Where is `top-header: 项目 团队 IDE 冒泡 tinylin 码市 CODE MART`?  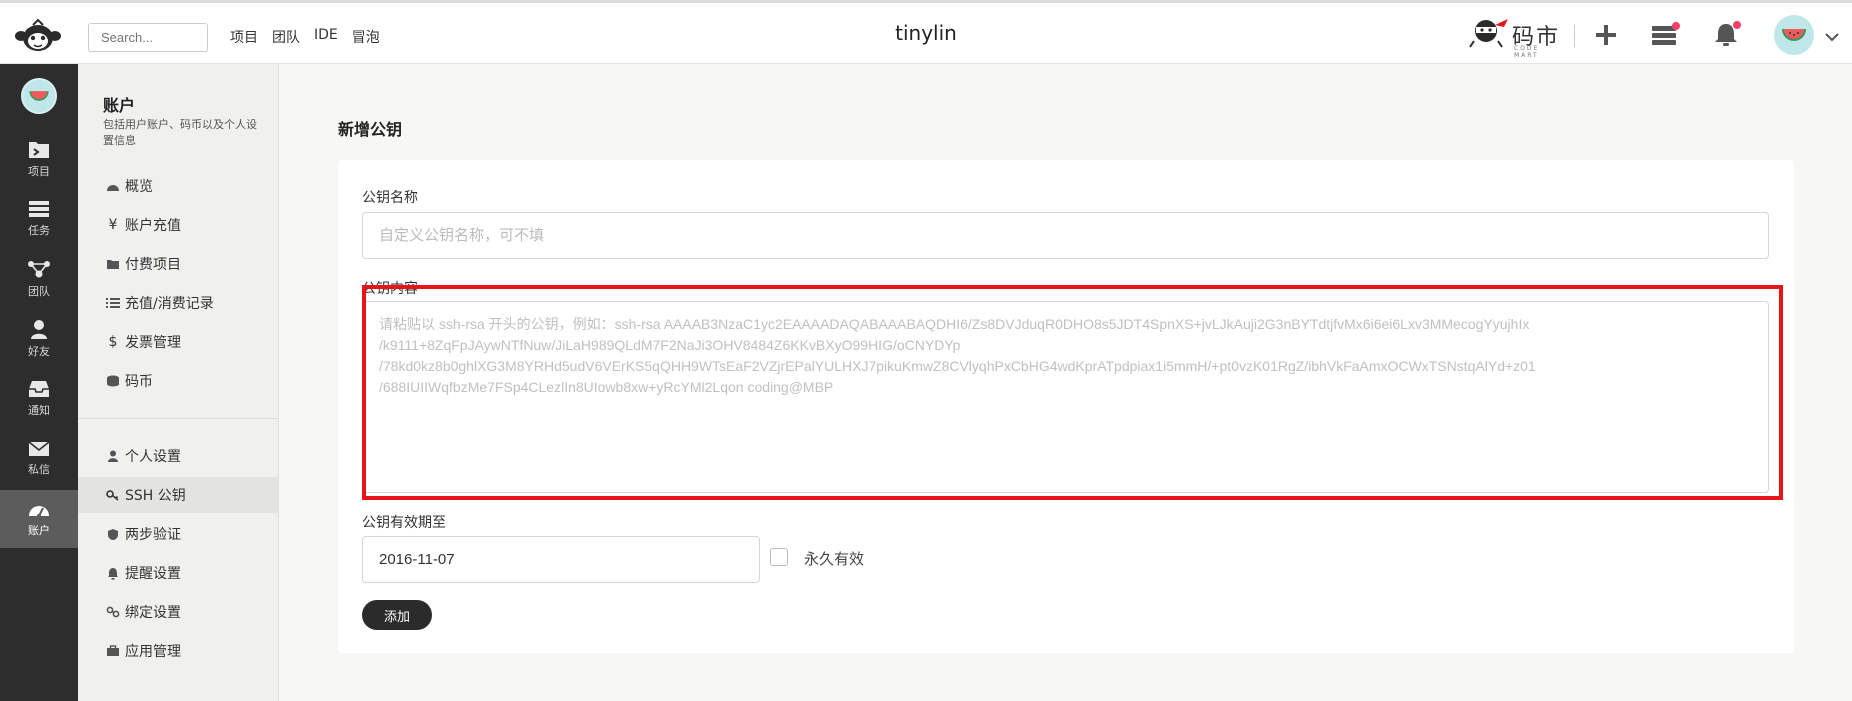
top-header: 项目 团队 IDE 冒泡 tinylin 码市 CODE MART is located at coordinates (926, 32).